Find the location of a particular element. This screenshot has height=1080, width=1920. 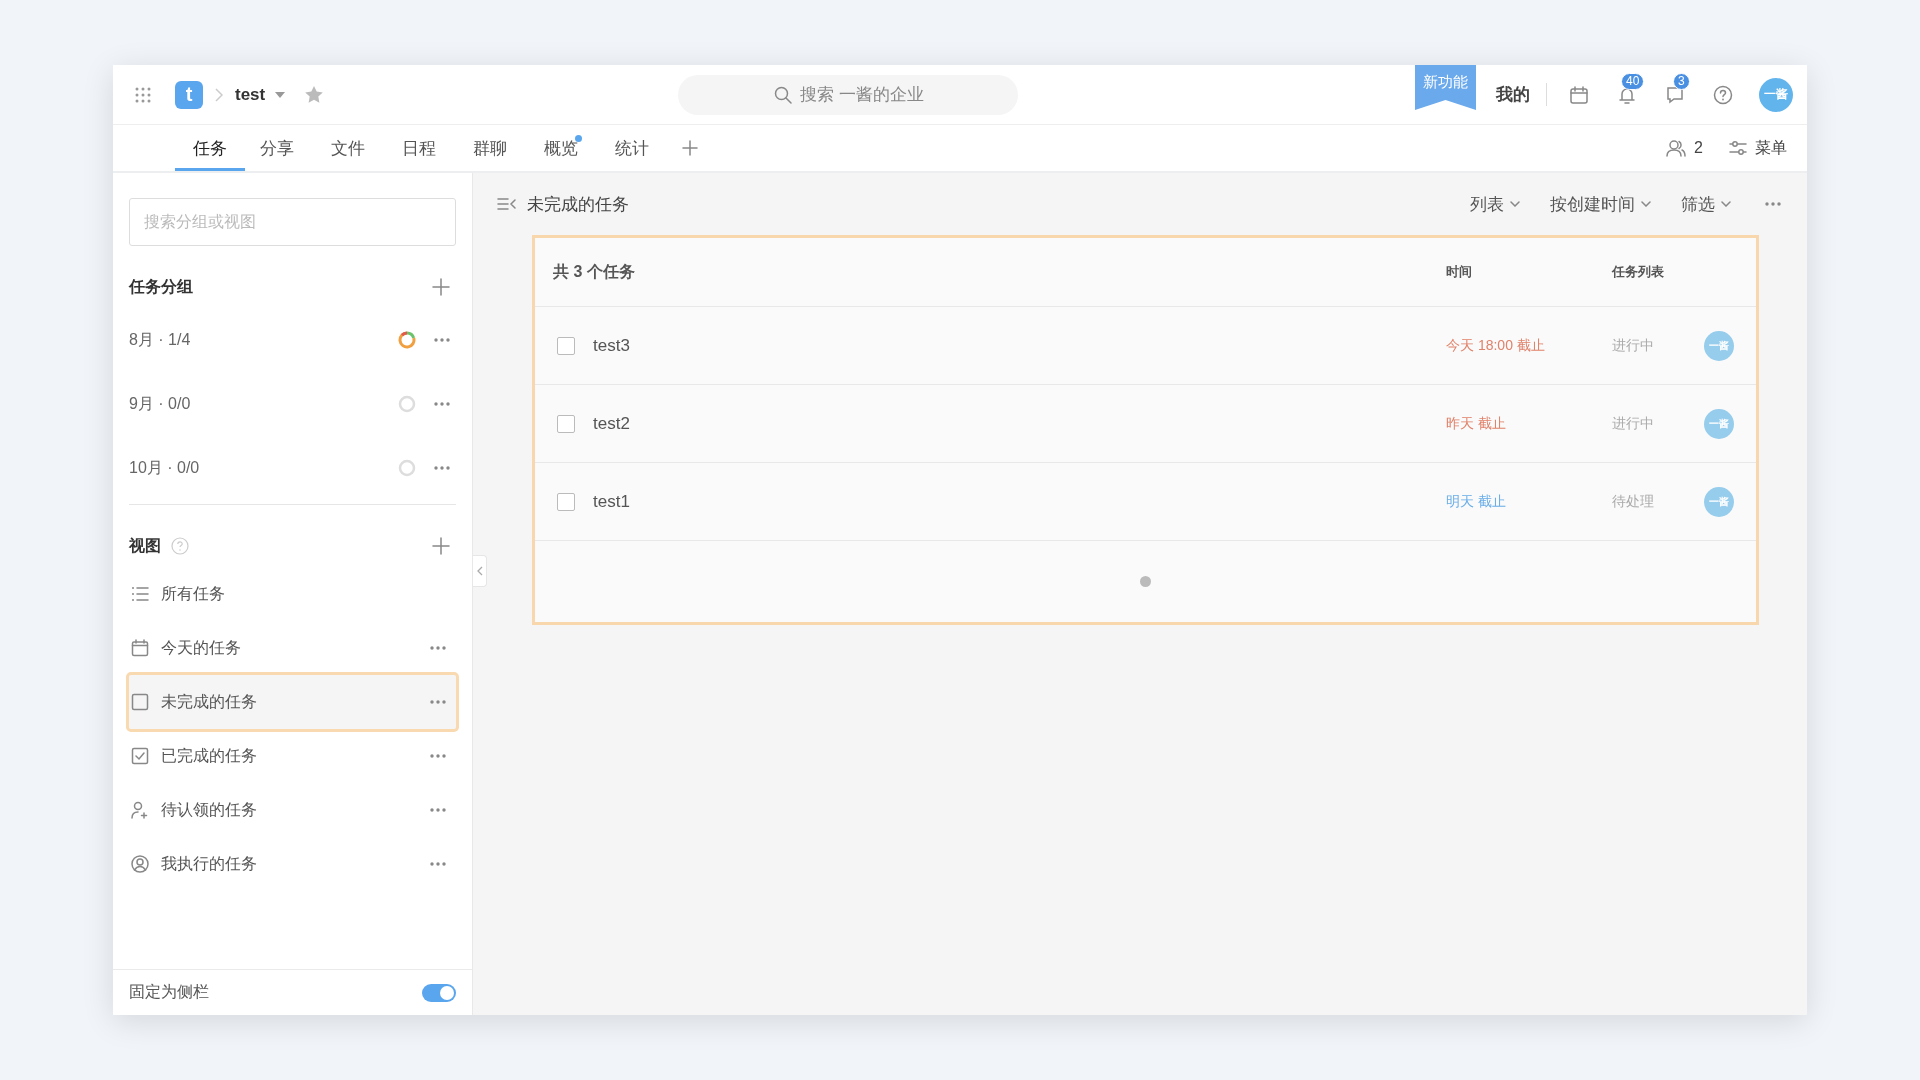

group-label: 10月 · 0/0 is located at coordinates (164, 468).